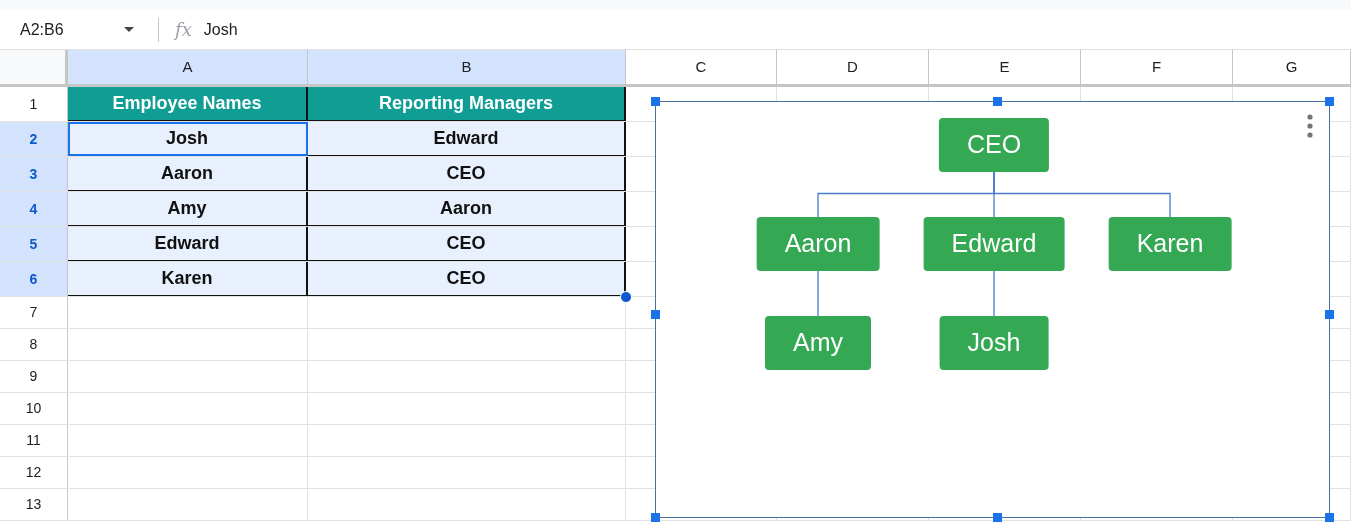  I want to click on table-cell: Karen, so click(188, 279).